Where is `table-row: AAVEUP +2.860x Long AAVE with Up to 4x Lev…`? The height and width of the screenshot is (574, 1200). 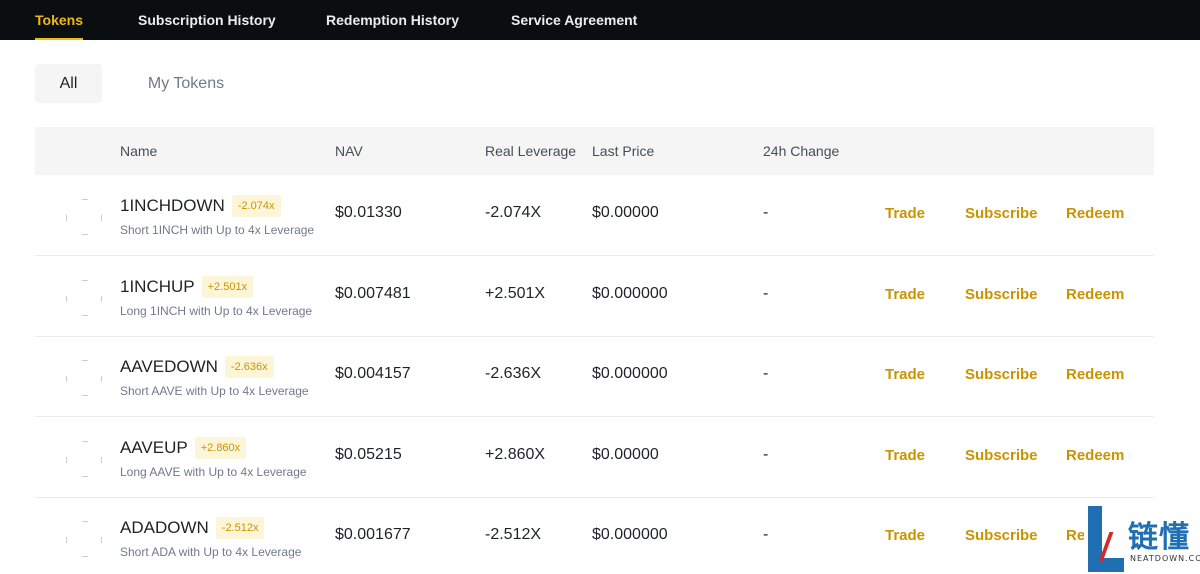 table-row: AAVEUP +2.860x Long AAVE with Up to 4x Lev… is located at coordinates (594, 458).